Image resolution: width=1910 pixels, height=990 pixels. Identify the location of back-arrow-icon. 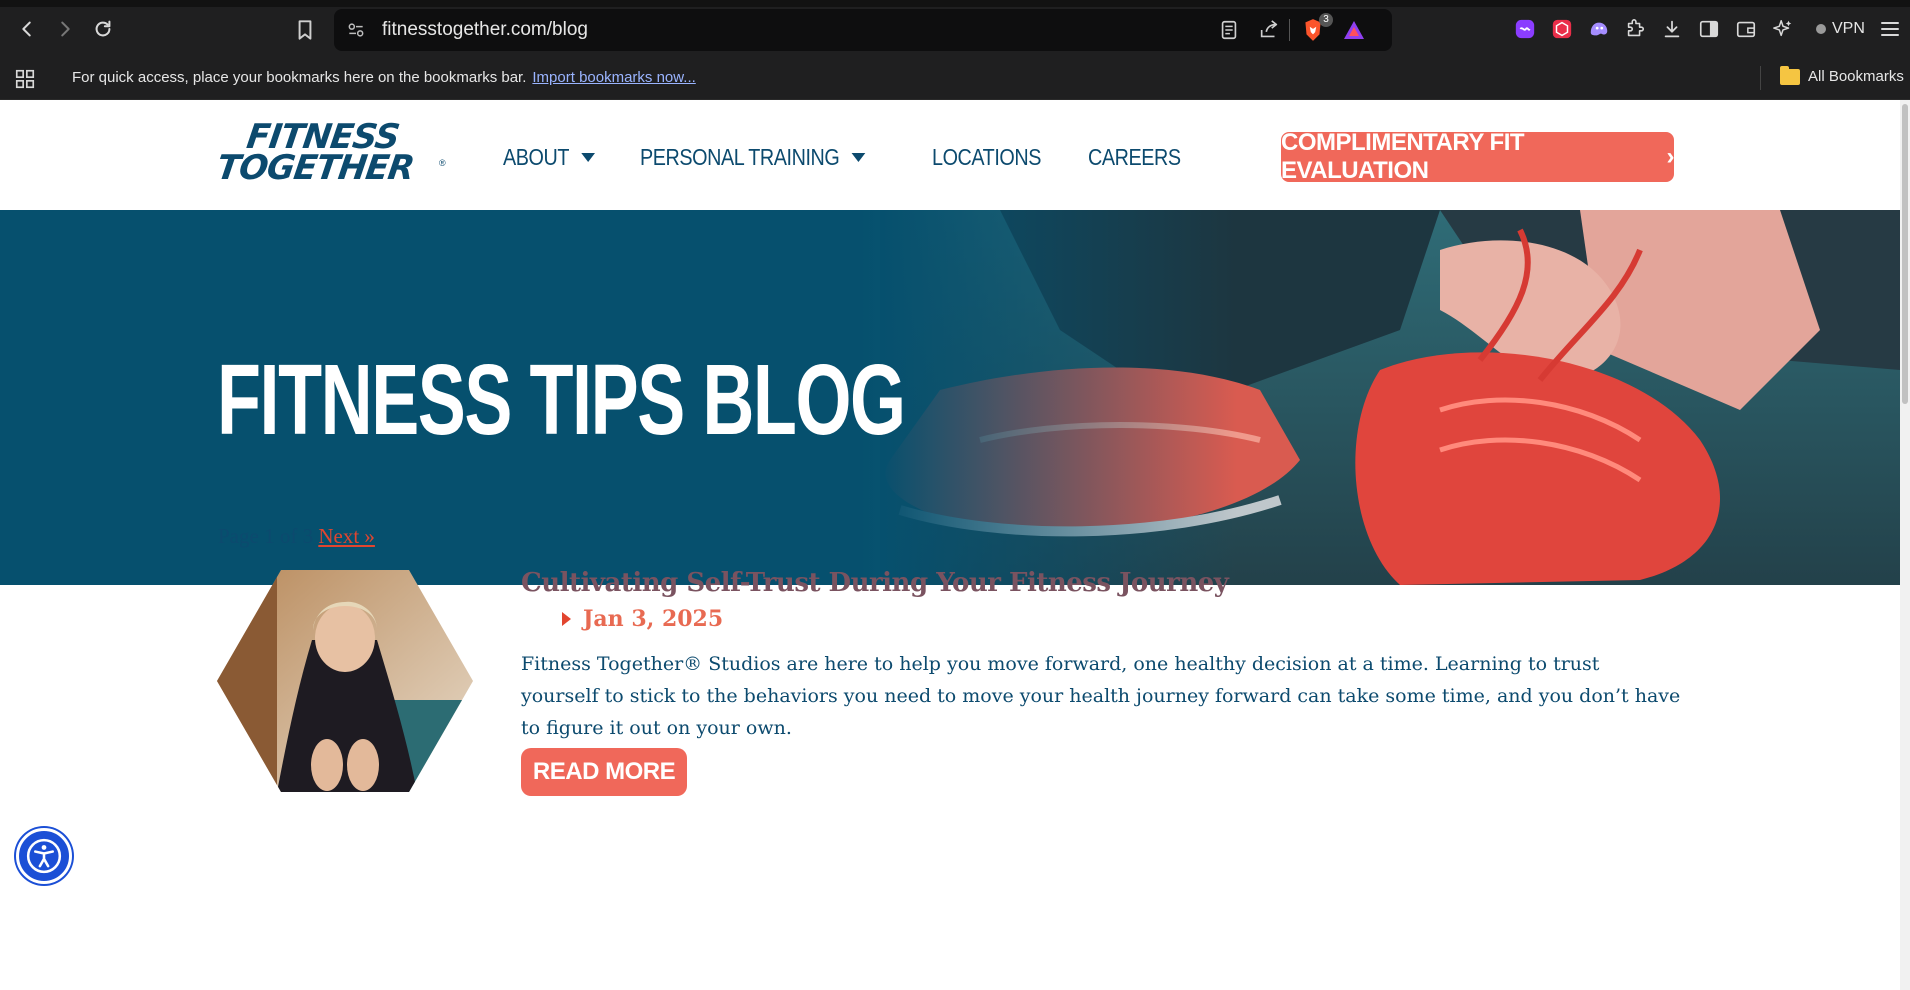
(26, 29).